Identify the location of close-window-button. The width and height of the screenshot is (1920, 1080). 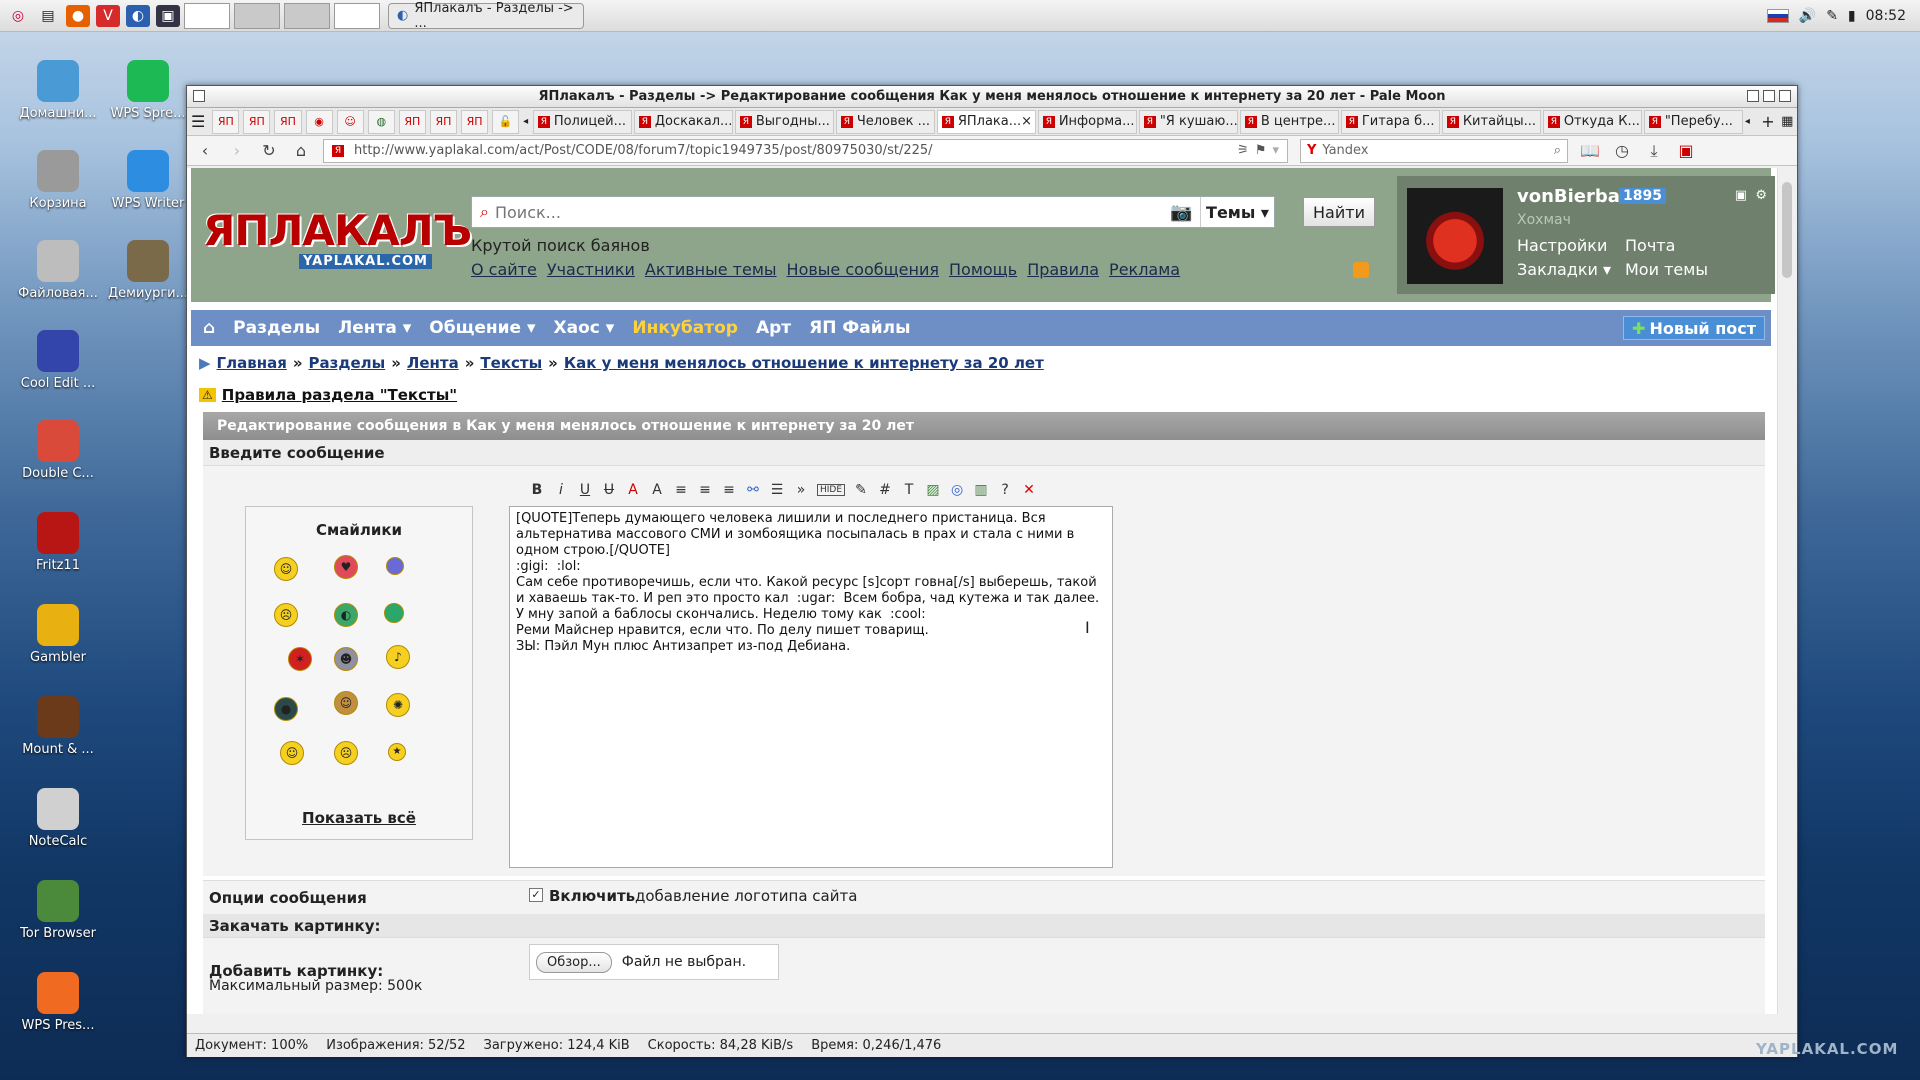
(1785, 96).